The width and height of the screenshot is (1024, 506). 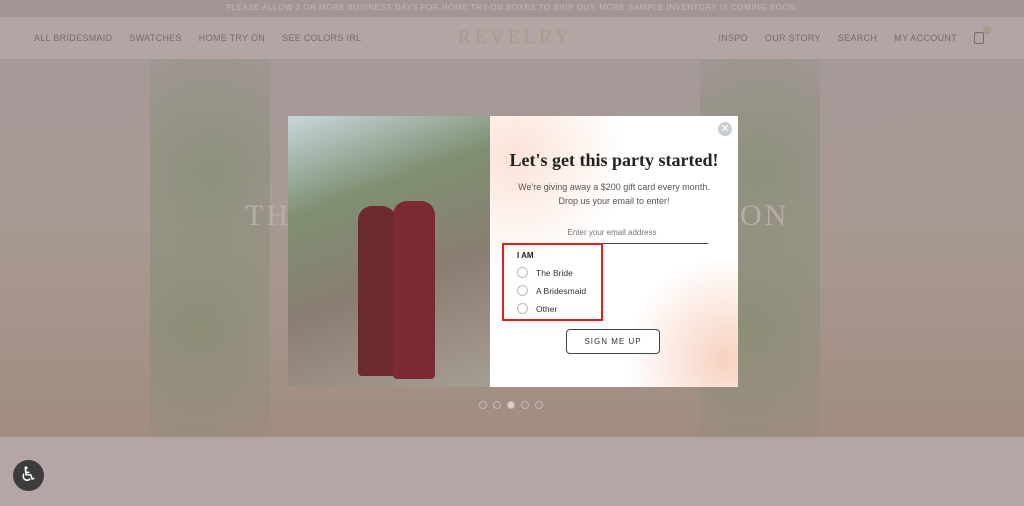 I want to click on option-a-bridesmaid: A Bridesmaid, so click(x=559, y=290).